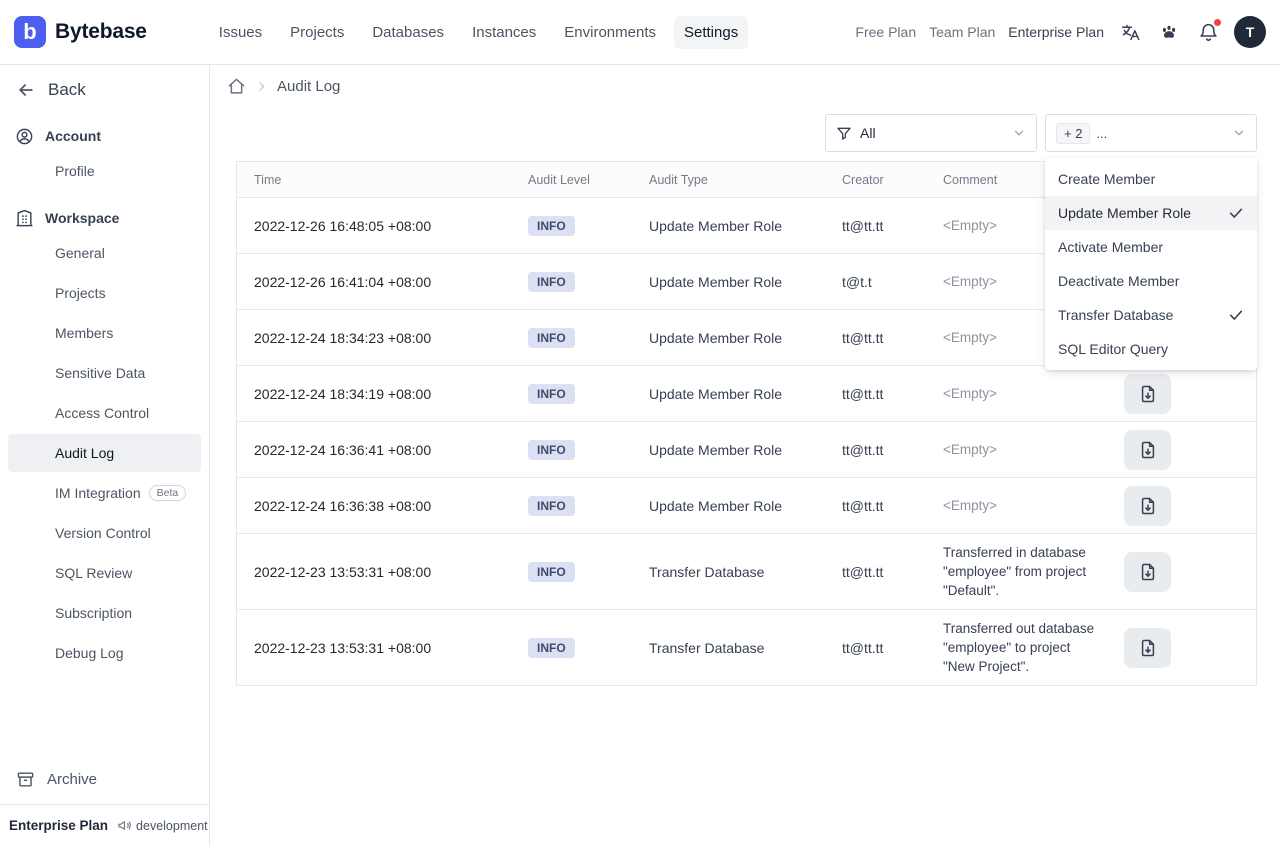 The height and width of the screenshot is (846, 1280). What do you see at coordinates (317, 32) in the screenshot?
I see `nav-item-projects: Projects` at bounding box center [317, 32].